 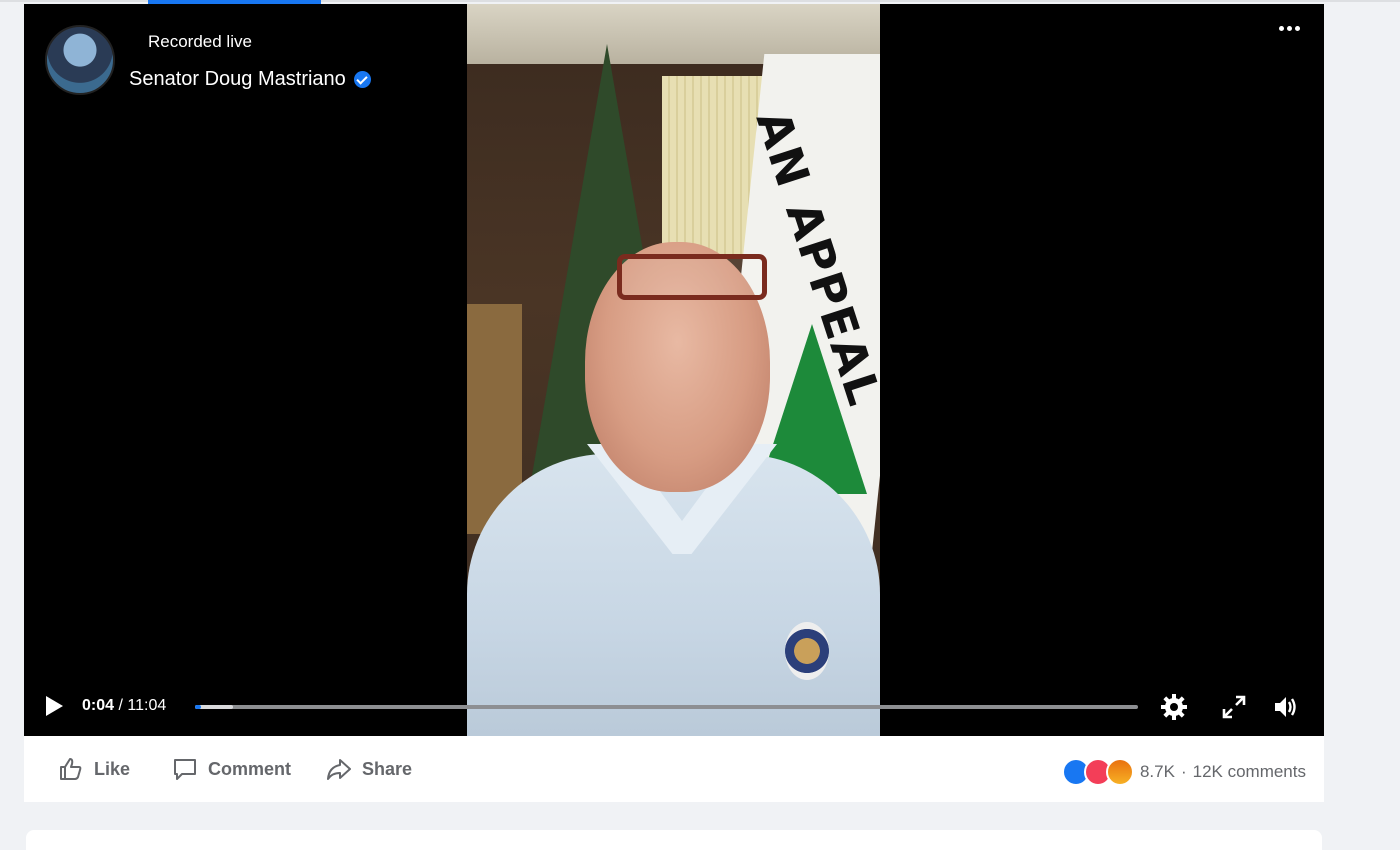 What do you see at coordinates (250, 768) in the screenshot?
I see `comment-label: Comment` at bounding box center [250, 768].